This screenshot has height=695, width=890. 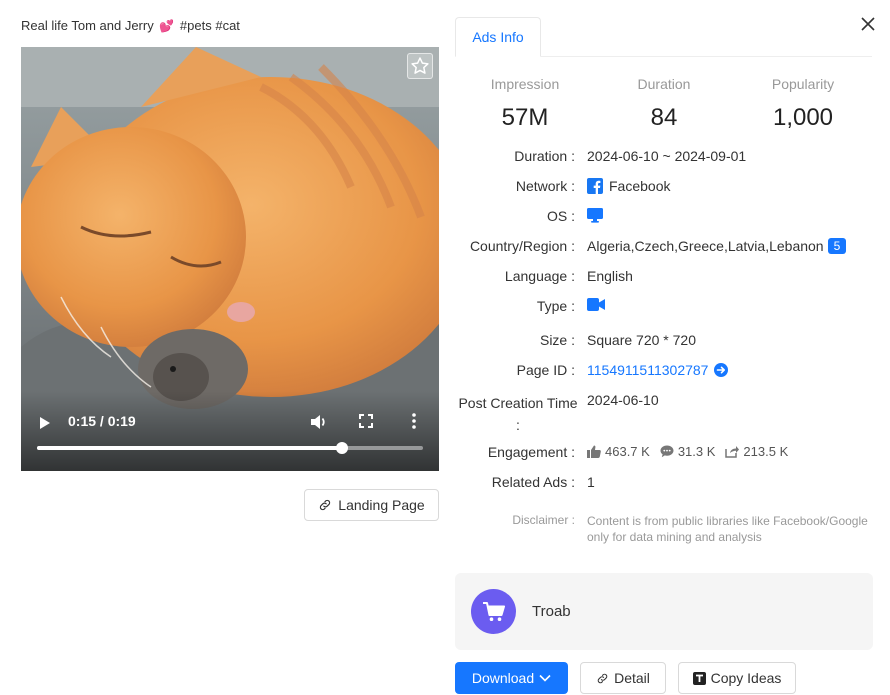 I want to click on related-ads-count: 1, so click(x=591, y=482).